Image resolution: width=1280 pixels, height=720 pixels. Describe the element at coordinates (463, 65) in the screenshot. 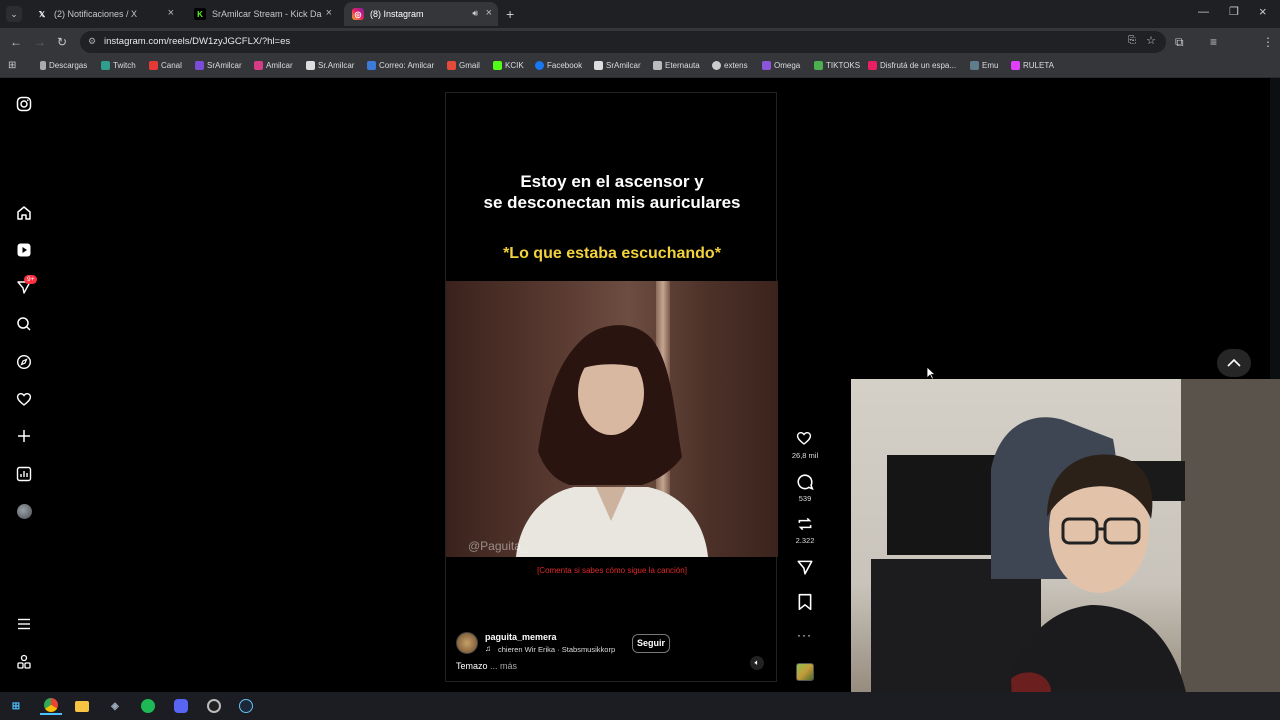

I see `bookmark: Gmail` at that location.